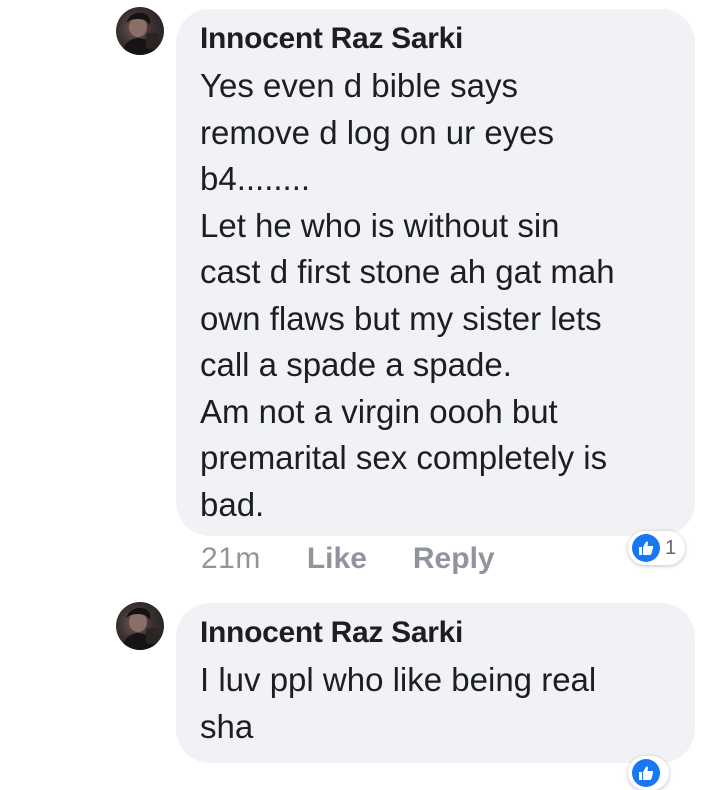  I want to click on comment-line: sha, so click(227, 726).